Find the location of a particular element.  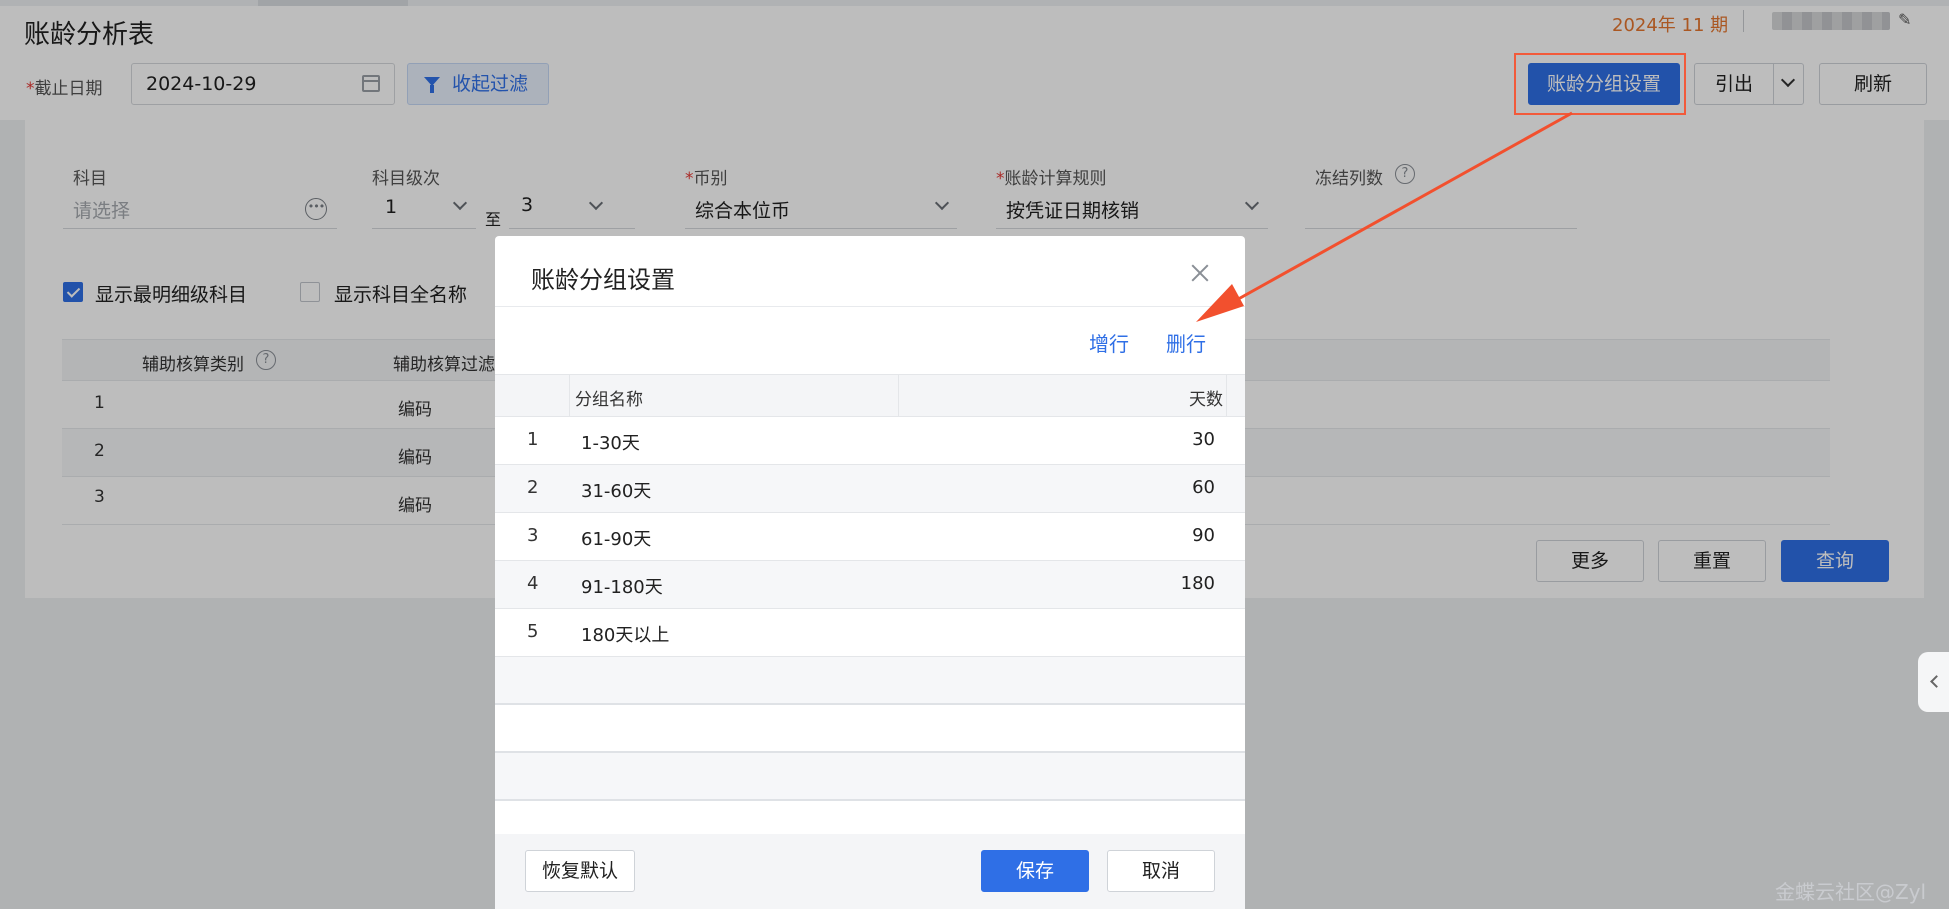

table-row: 5 180天以上 is located at coordinates (870, 633).